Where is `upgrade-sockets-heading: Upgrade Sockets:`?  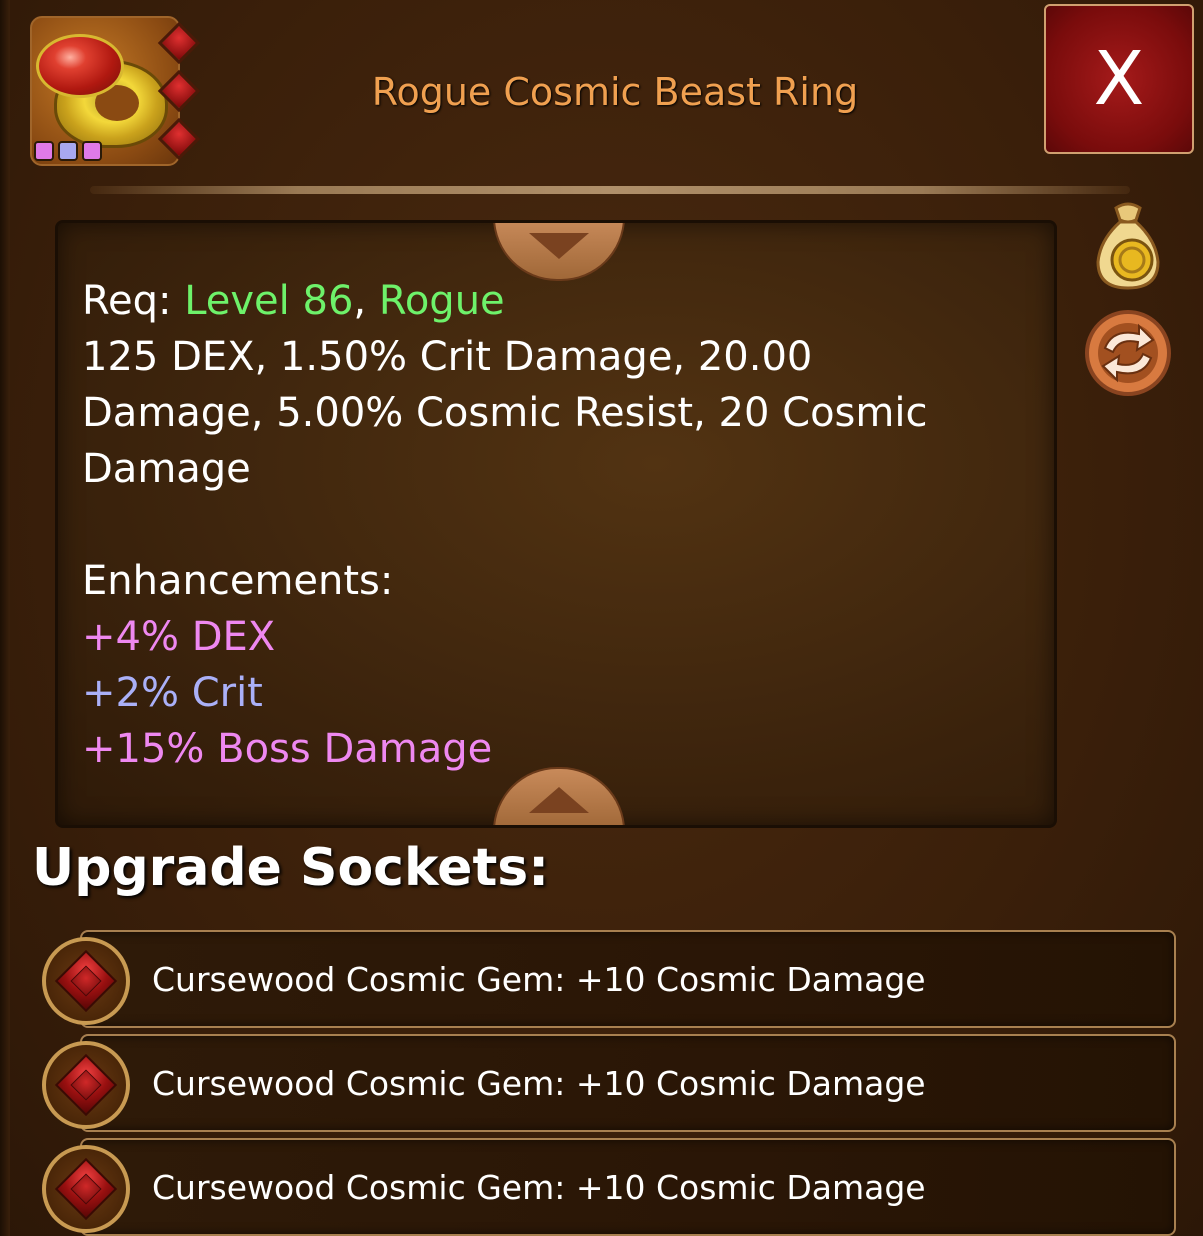 upgrade-sockets-heading: Upgrade Sockets: is located at coordinates (291, 868).